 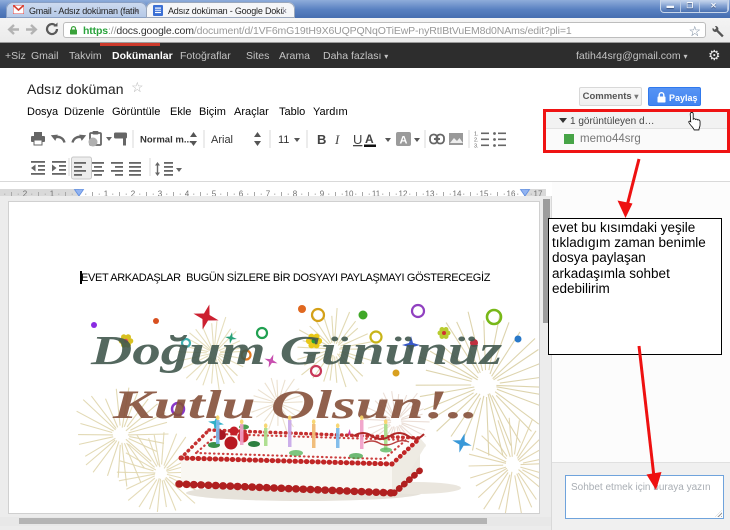 I want to click on svg-text: 11, so click(x=283, y=140).